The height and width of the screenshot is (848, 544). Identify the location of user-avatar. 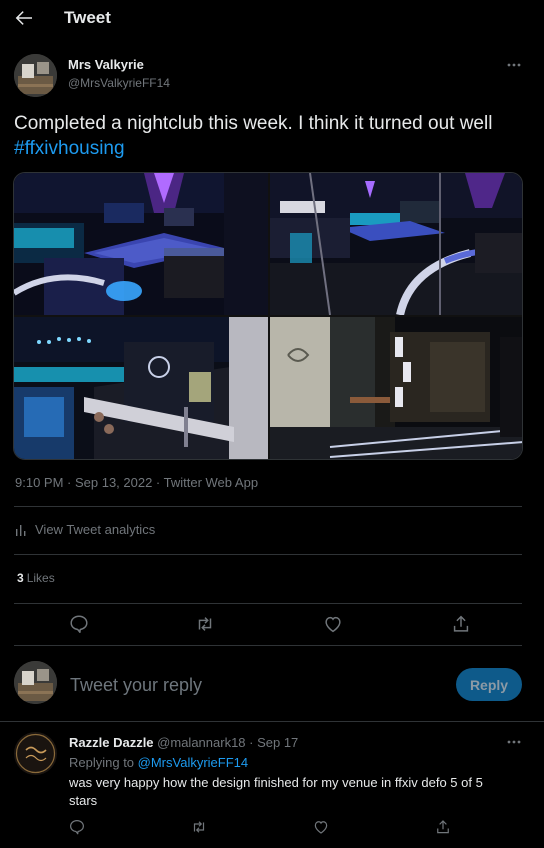
(35, 682).